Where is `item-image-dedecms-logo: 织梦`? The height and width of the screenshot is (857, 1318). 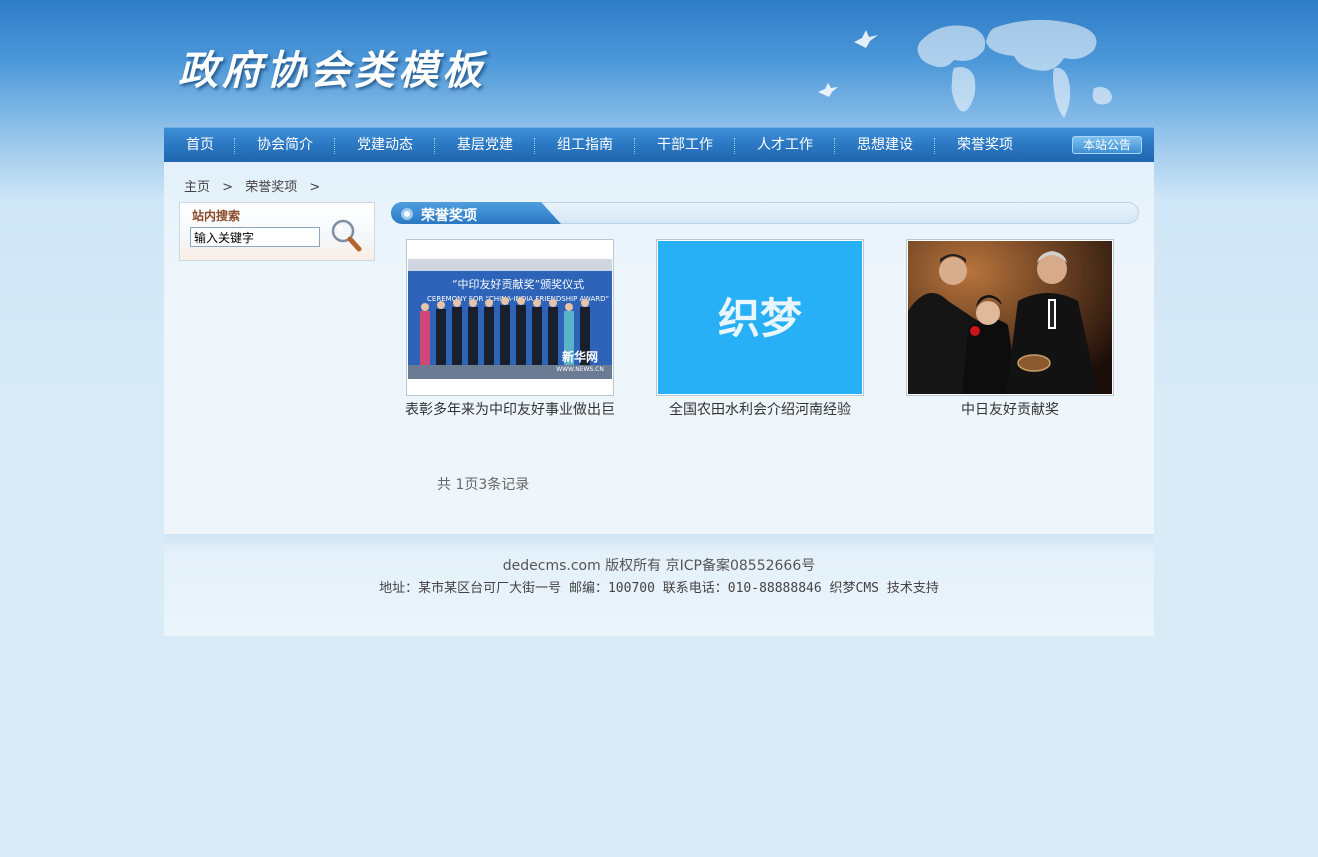
item-image-dedecms-logo: 织梦 is located at coordinates (760, 317).